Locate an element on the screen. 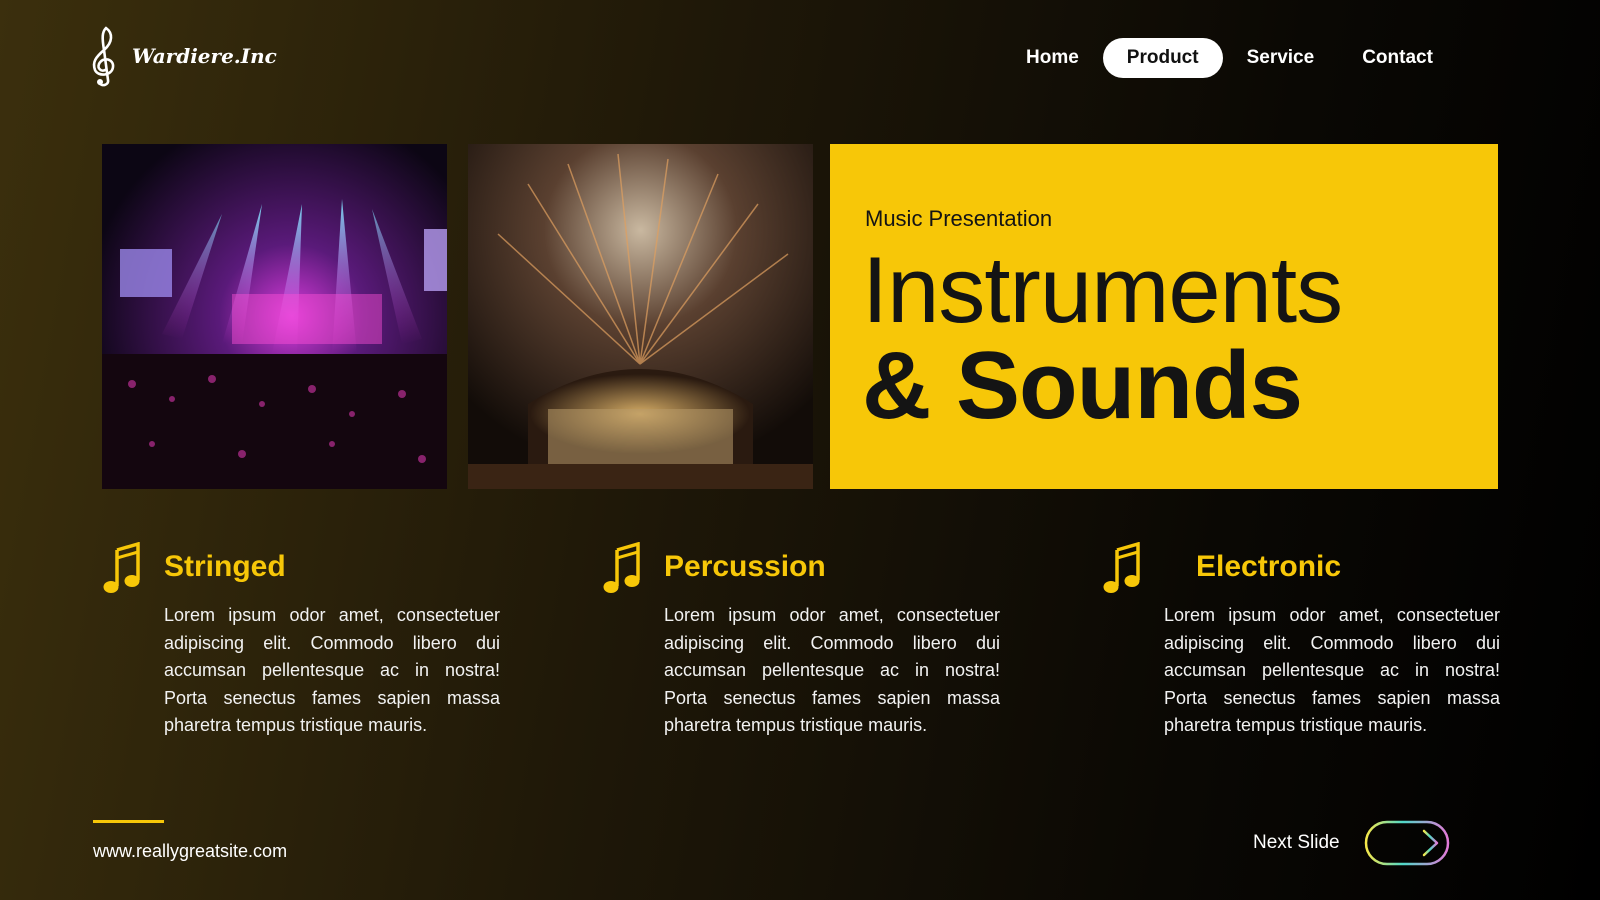 This screenshot has width=1600, height=900. top-nav: Home Product Service Contact is located at coordinates (1229, 58).